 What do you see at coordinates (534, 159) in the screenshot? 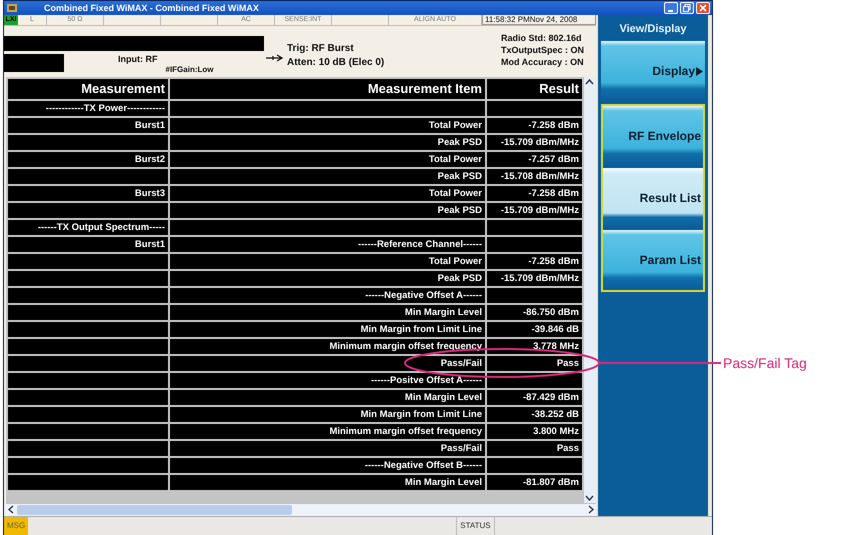
I see `table-cell: -7.257 dBm` at bounding box center [534, 159].